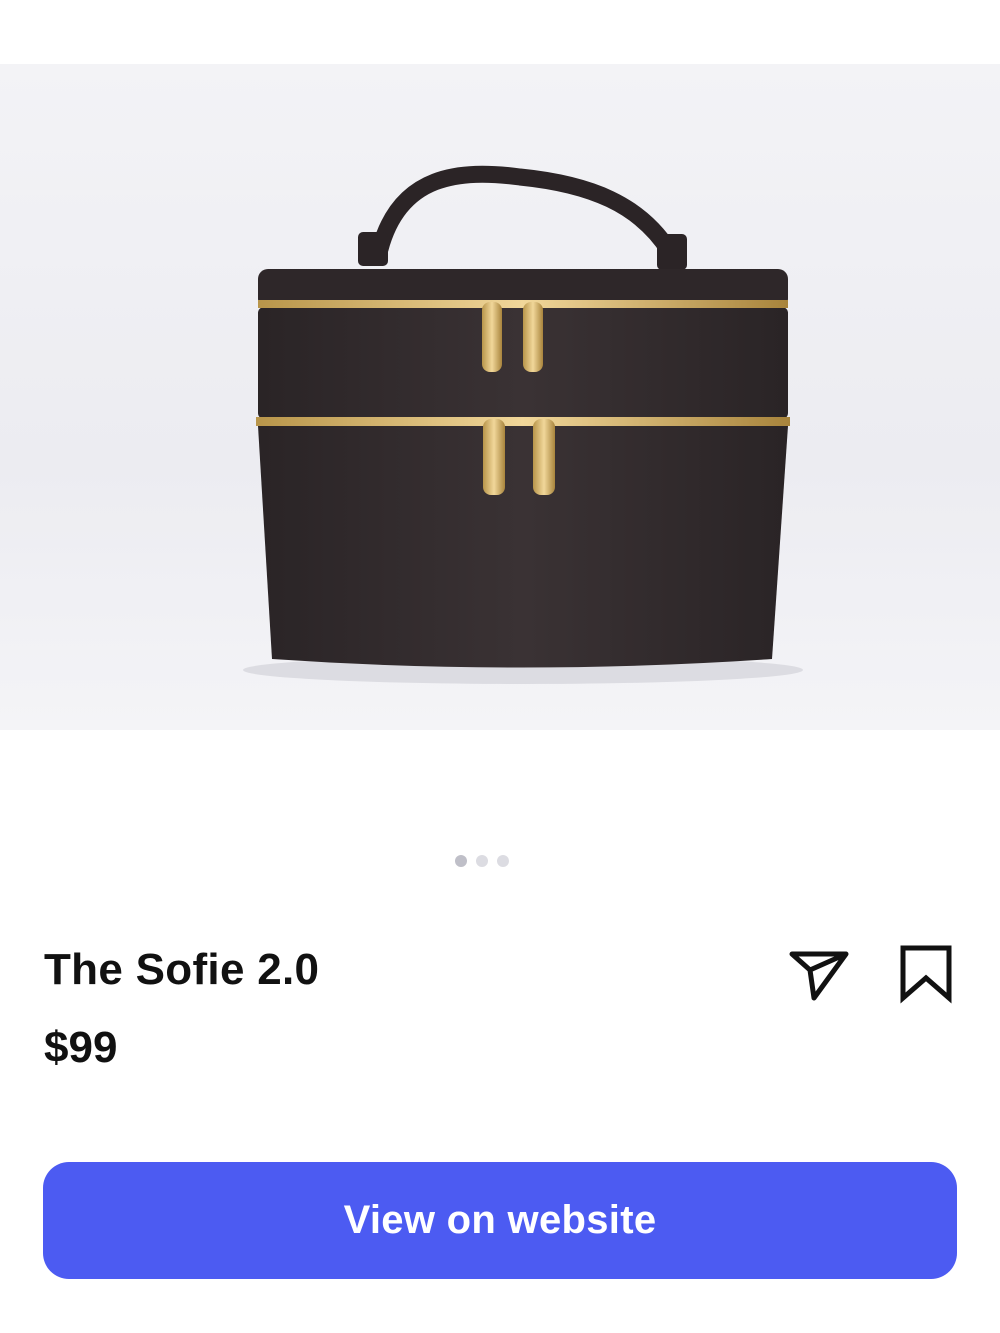 This screenshot has height=1333, width=1000. Describe the element at coordinates (182, 969) in the screenshot. I see `product-title: The Sofie 2.0` at that location.